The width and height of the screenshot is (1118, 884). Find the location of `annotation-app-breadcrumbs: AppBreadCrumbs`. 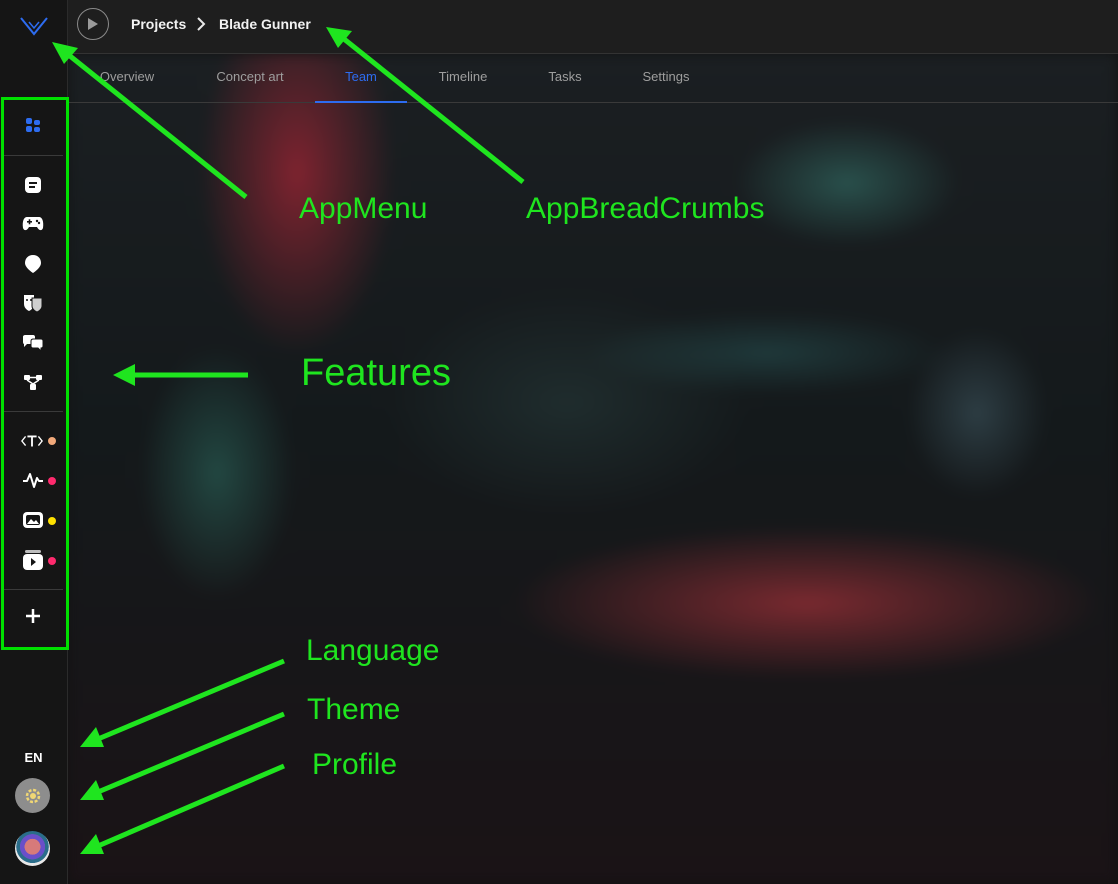

annotation-app-breadcrumbs: AppBreadCrumbs is located at coordinates (645, 208).